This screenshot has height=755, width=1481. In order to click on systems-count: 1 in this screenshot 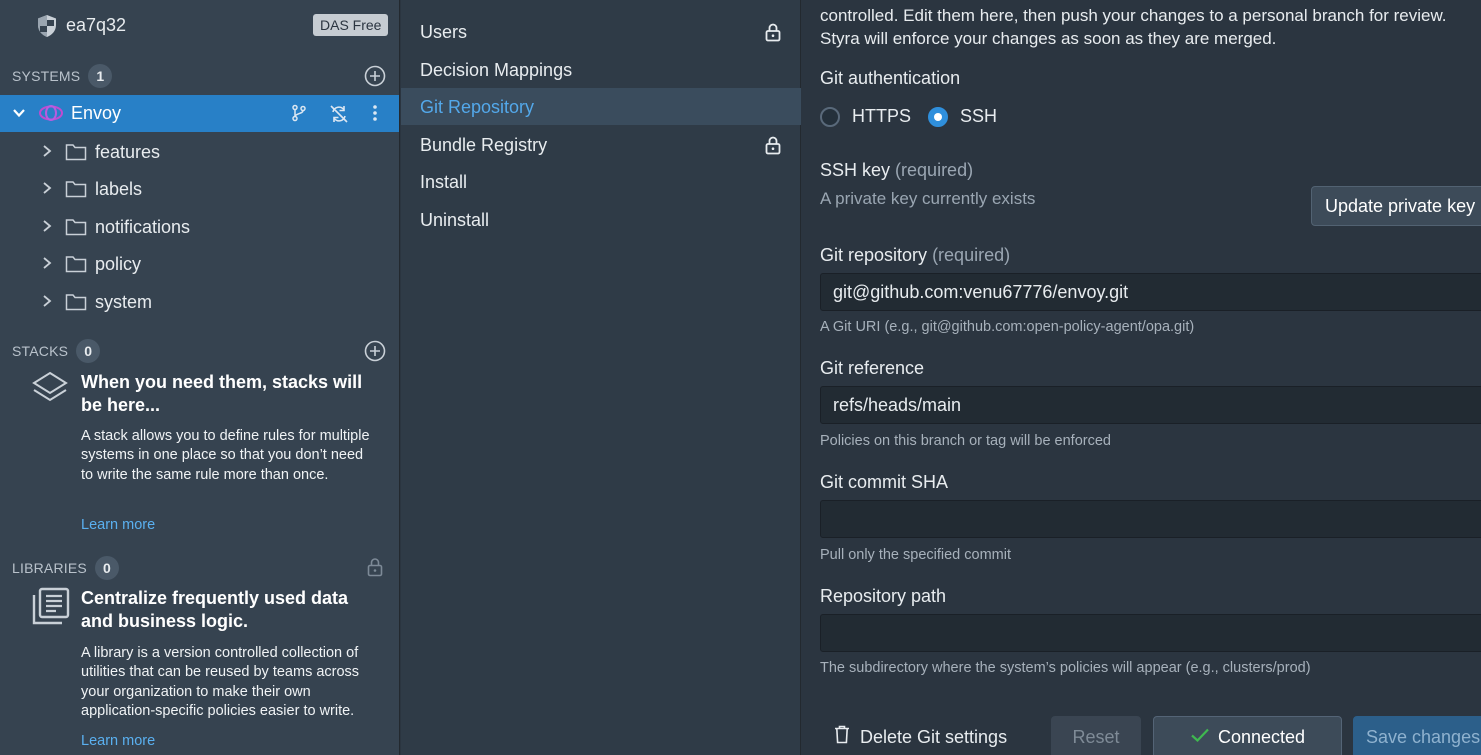, I will do `click(100, 76)`.